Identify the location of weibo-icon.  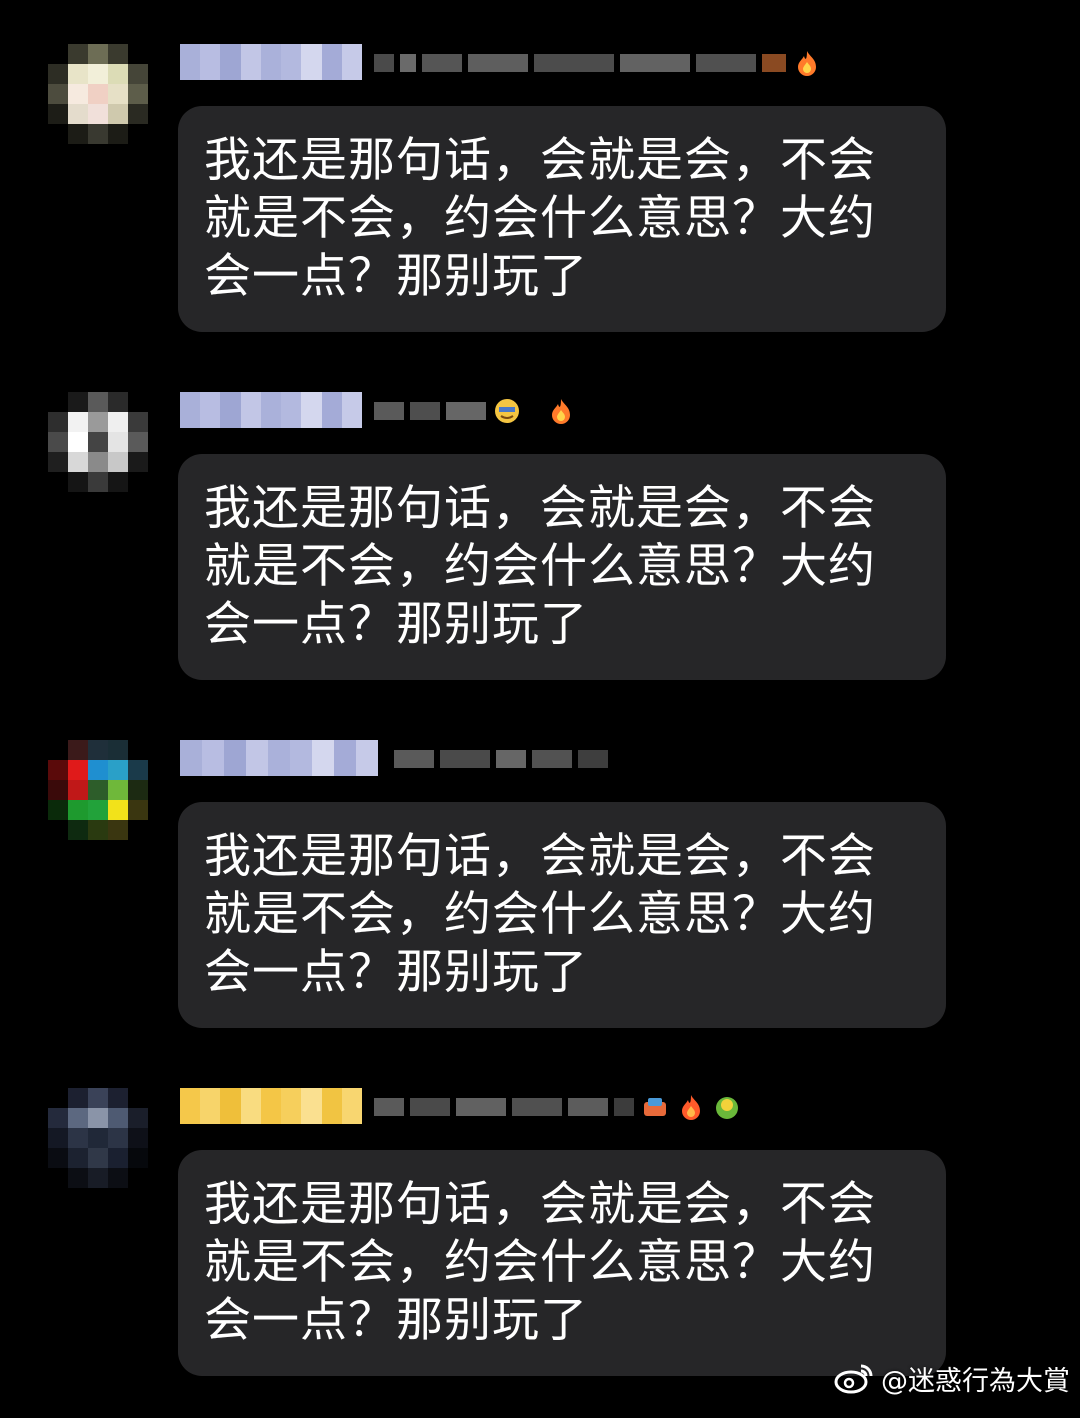
(853, 1379).